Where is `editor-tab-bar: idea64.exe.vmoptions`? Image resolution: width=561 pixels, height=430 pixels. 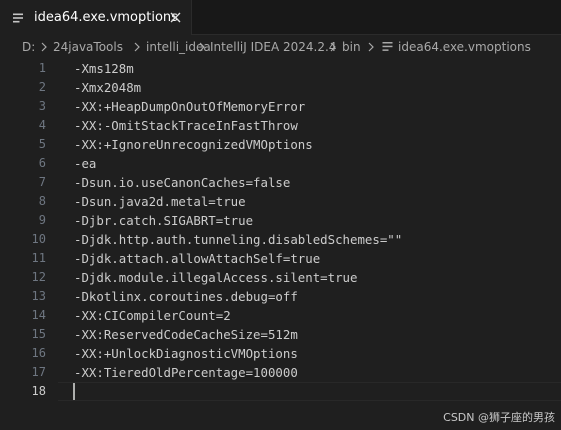 editor-tab-bar: idea64.exe.vmoptions is located at coordinates (280, 17).